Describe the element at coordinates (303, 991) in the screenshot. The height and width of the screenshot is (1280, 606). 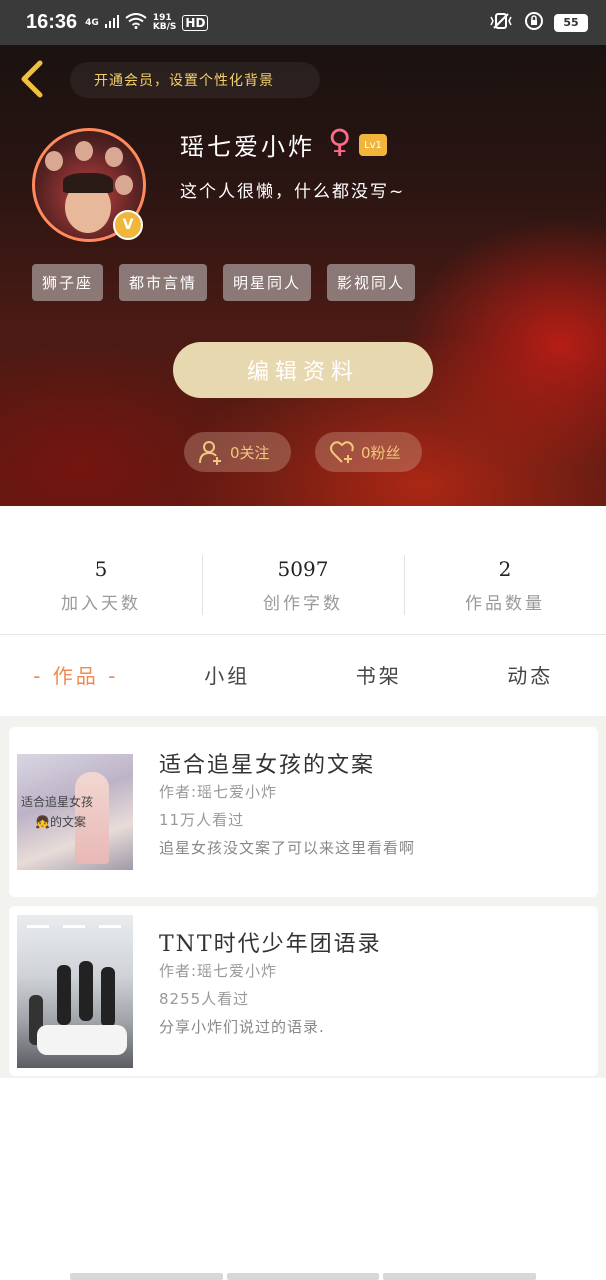
I see `work-card: TNT时代少年团语录 作者:瑶七爱小炸 8255人看过 分享小炸们说过的语录.` at that location.